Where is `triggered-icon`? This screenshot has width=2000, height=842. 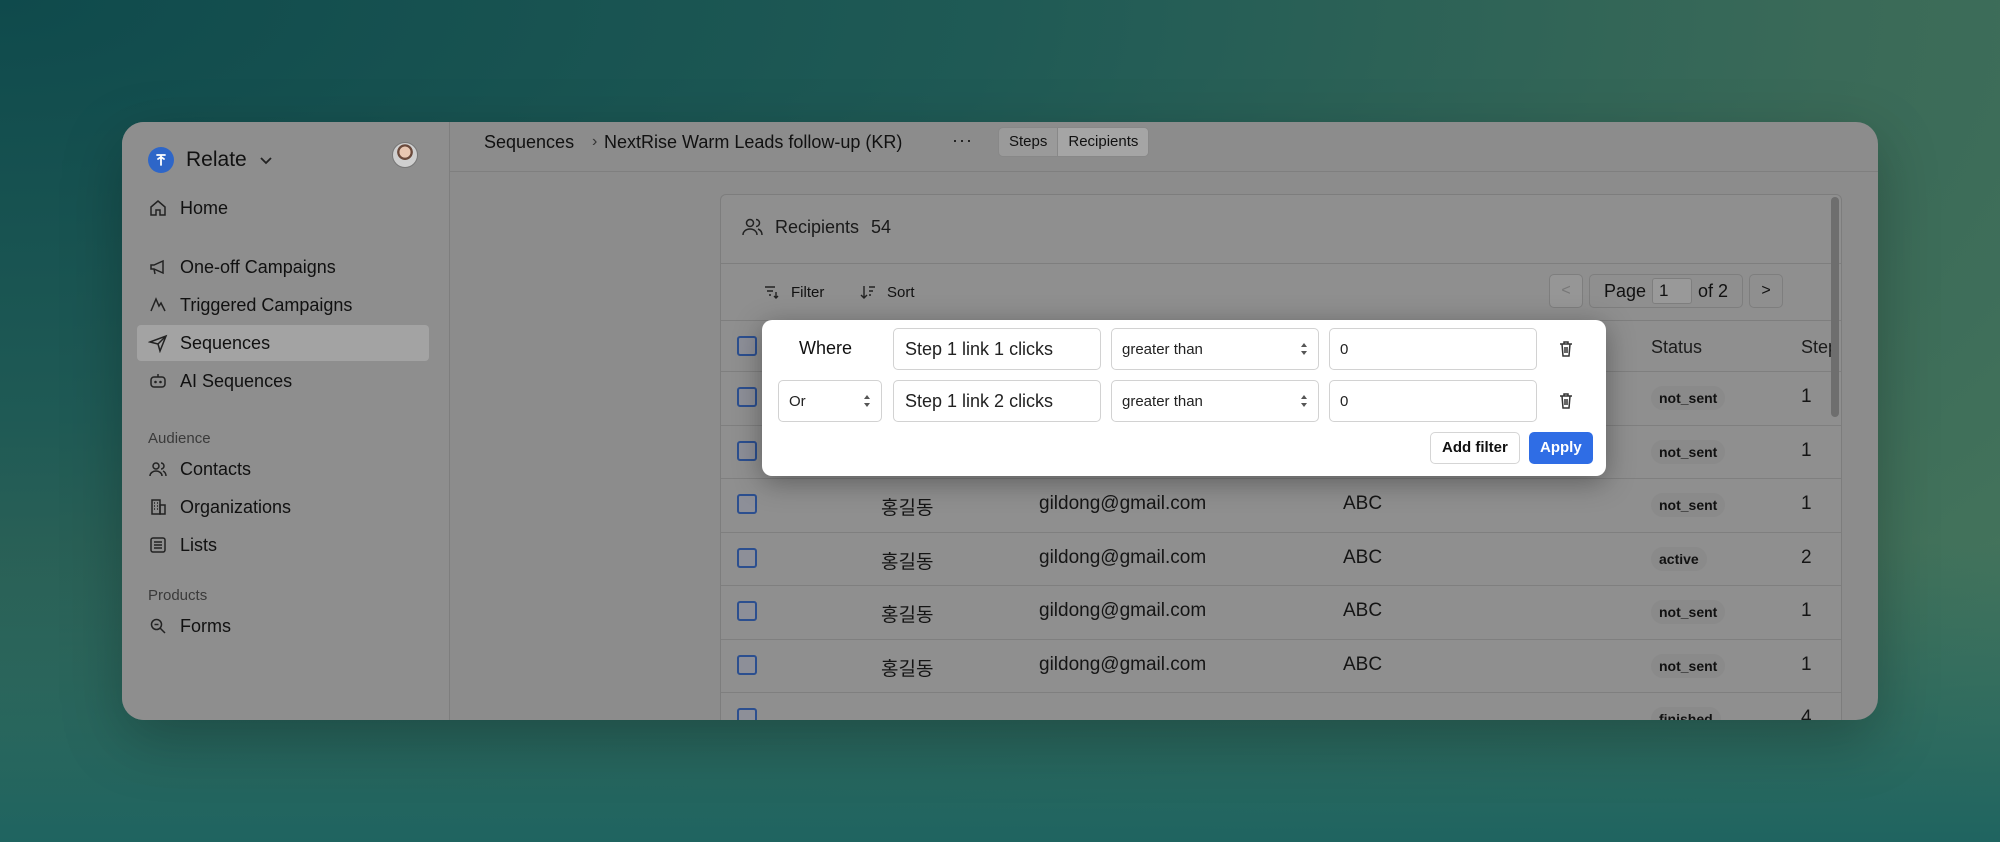 triggered-icon is located at coordinates (158, 305).